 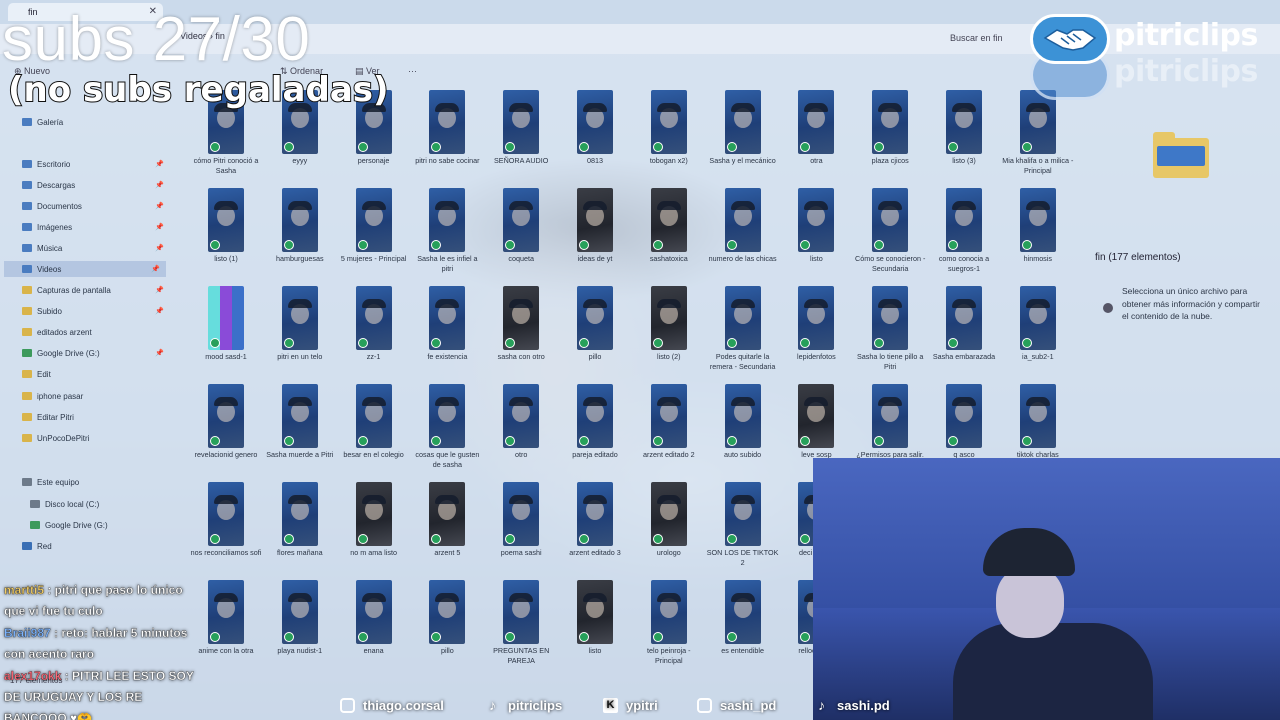 What do you see at coordinates (300, 334) in the screenshot?
I see `file-item: pitri en un telo` at bounding box center [300, 334].